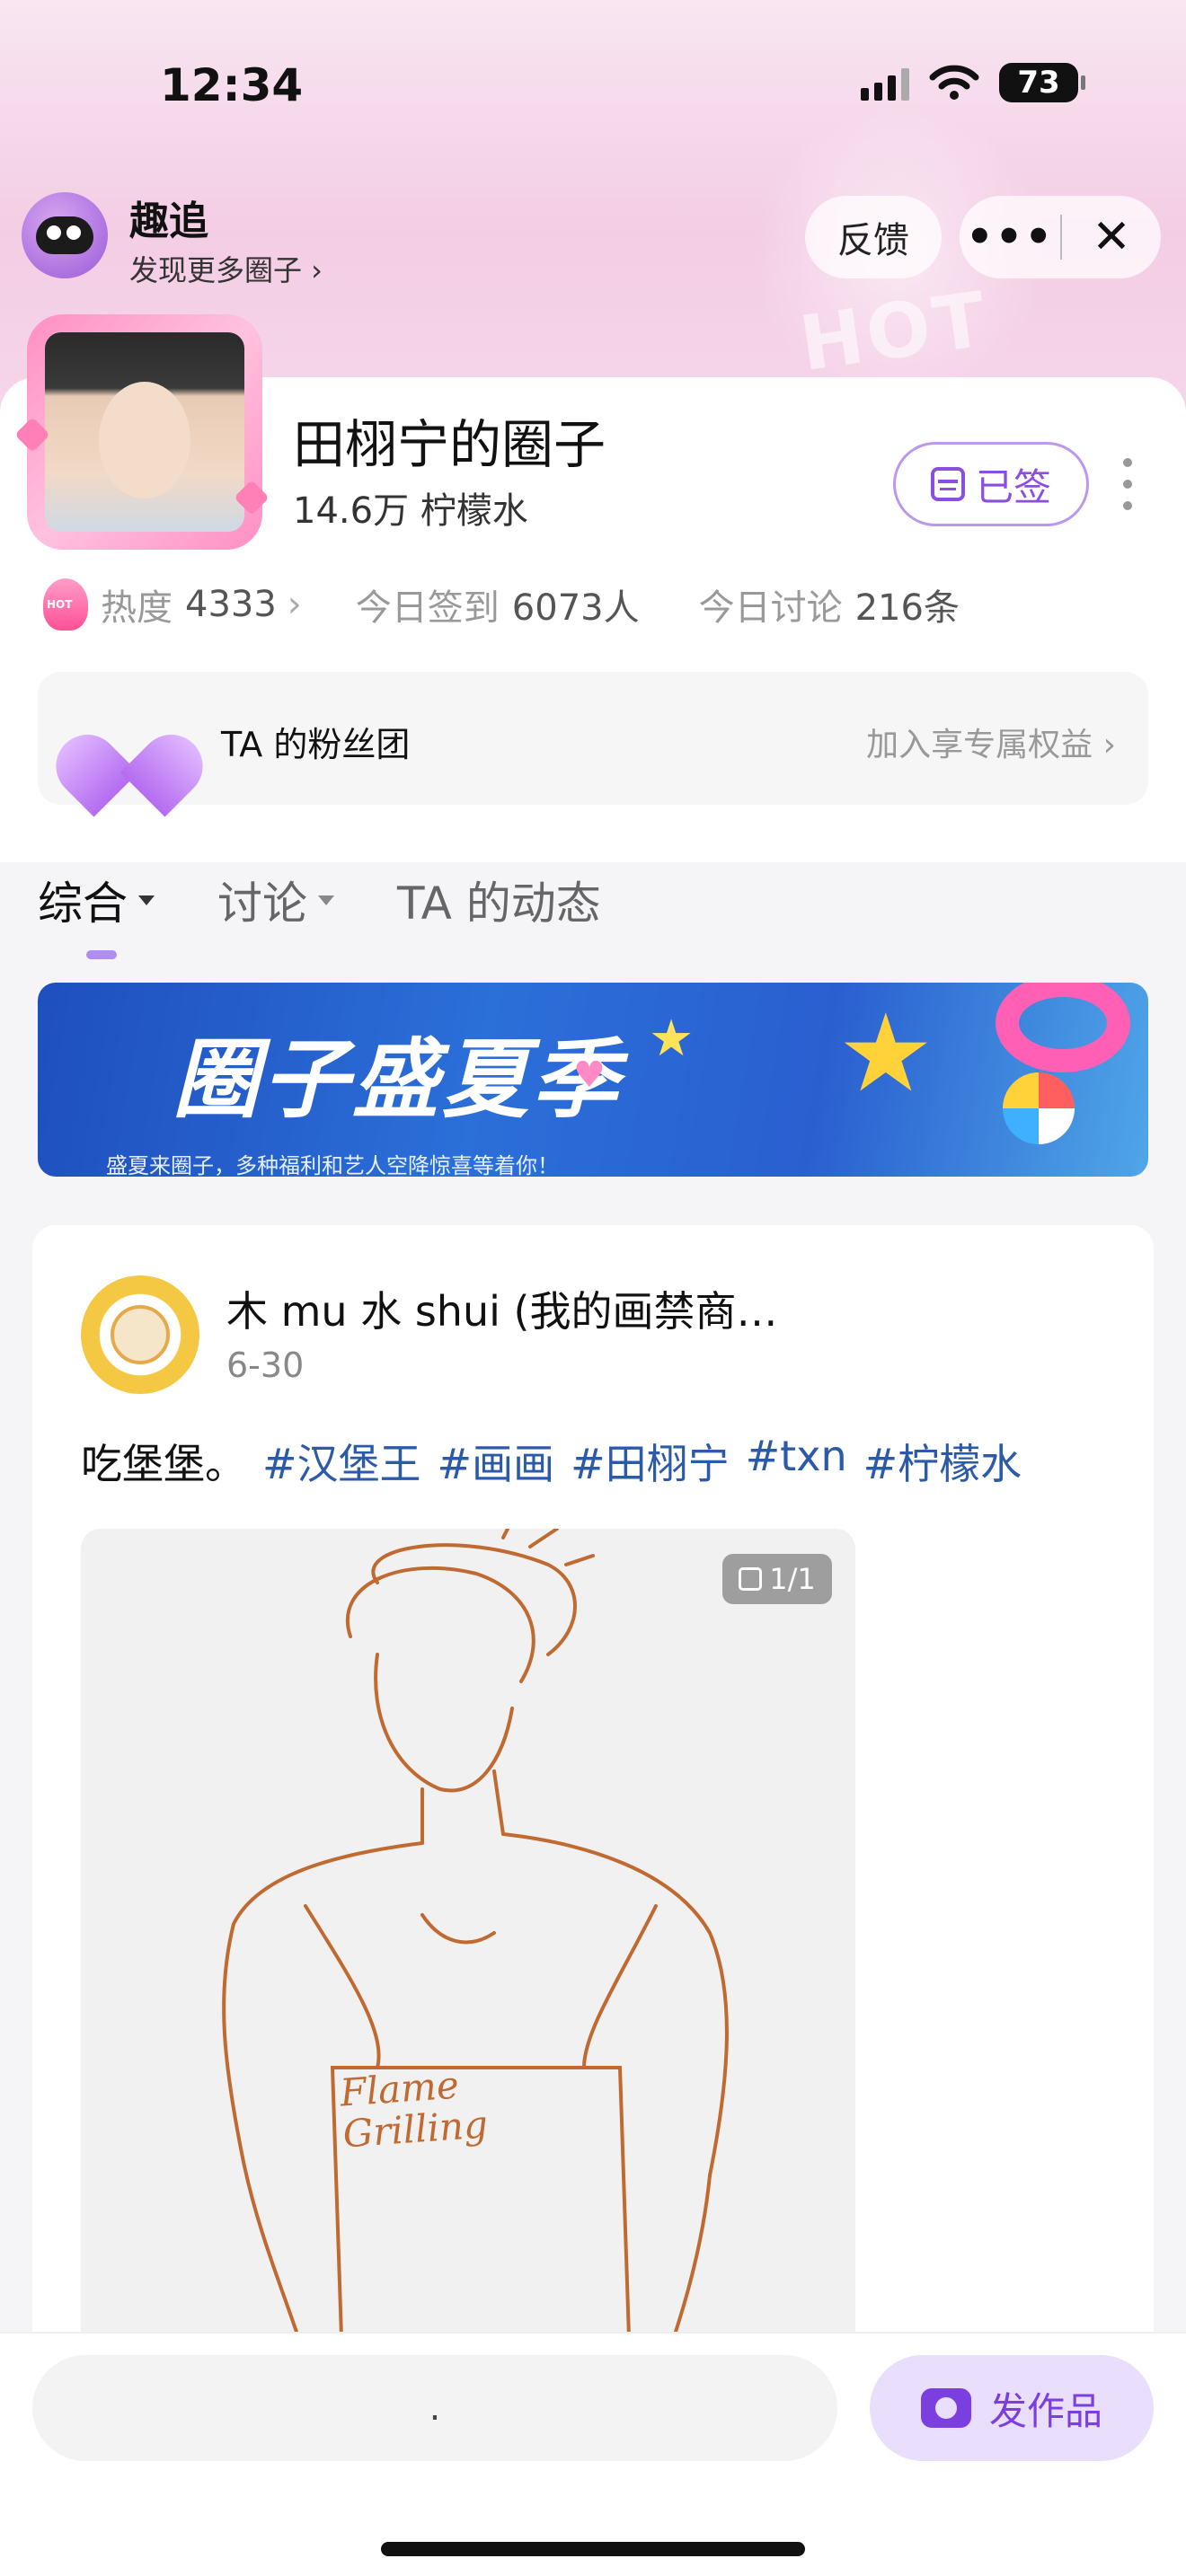 The height and width of the screenshot is (2576, 1186). What do you see at coordinates (262, 904) in the screenshot?
I see `tab-discussion-label: 讨论` at bounding box center [262, 904].